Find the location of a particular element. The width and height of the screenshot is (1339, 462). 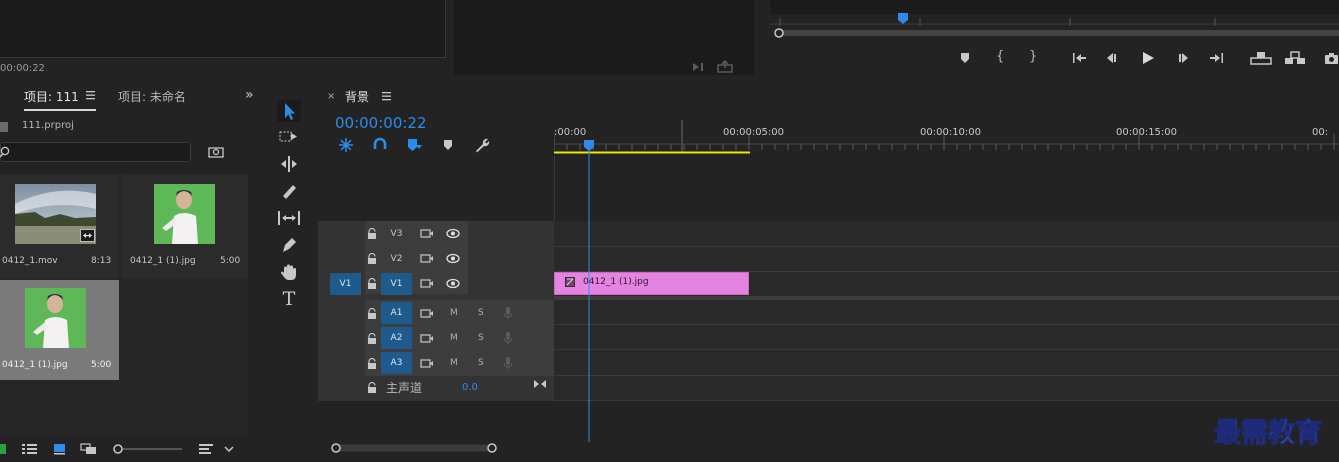

lift-button is located at coordinates (1261, 58).